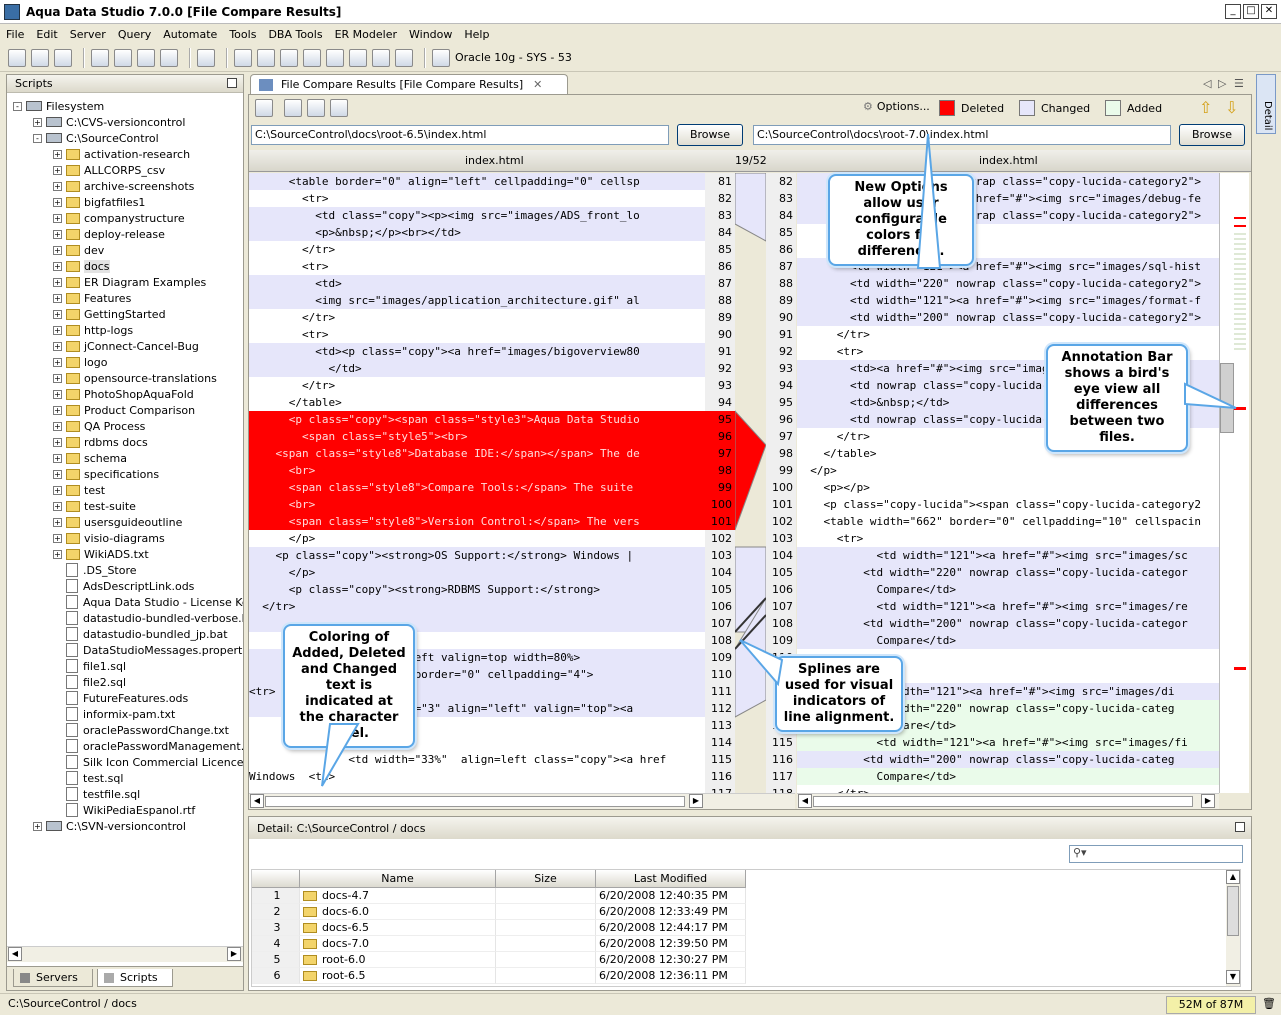 This screenshot has height=1015, width=1281. What do you see at coordinates (88, 778) in the screenshot?
I see `tree-item: test.sql` at bounding box center [88, 778].